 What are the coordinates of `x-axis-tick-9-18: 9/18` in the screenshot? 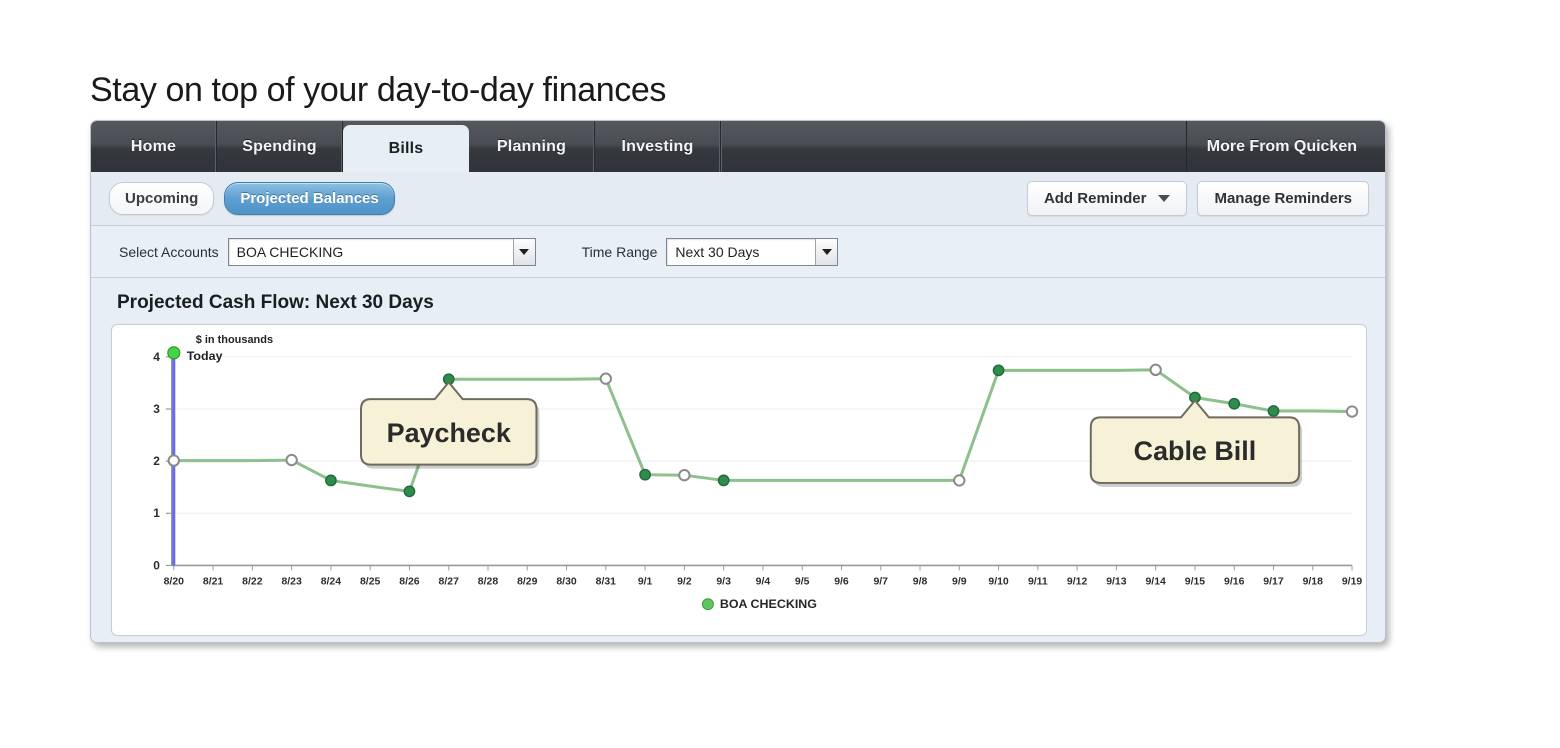 It's located at (1313, 581).